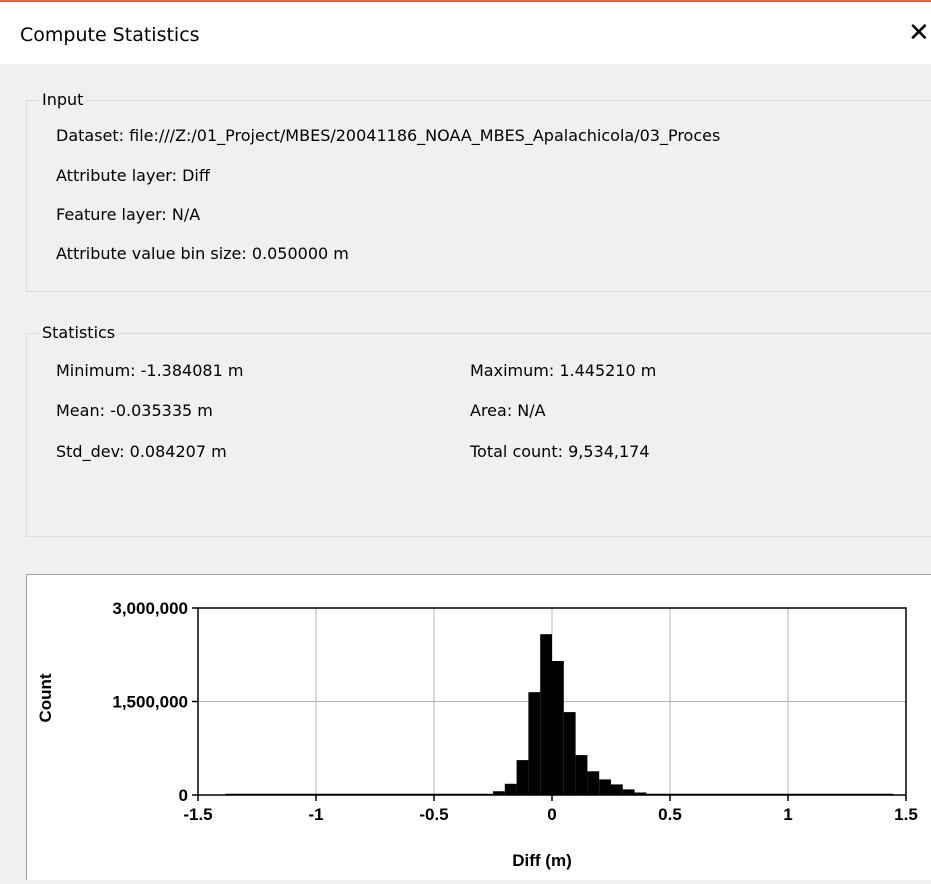 The height and width of the screenshot is (884, 931). Describe the element at coordinates (134, 410) in the screenshot. I see `mean-label: Mean: -0.035335 m` at that location.